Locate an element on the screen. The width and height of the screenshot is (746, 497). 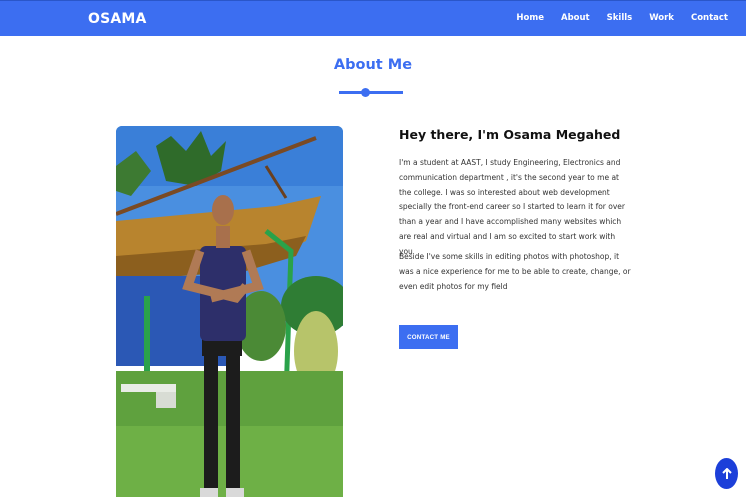
nav-link-home: Home is located at coordinates (530, 18).